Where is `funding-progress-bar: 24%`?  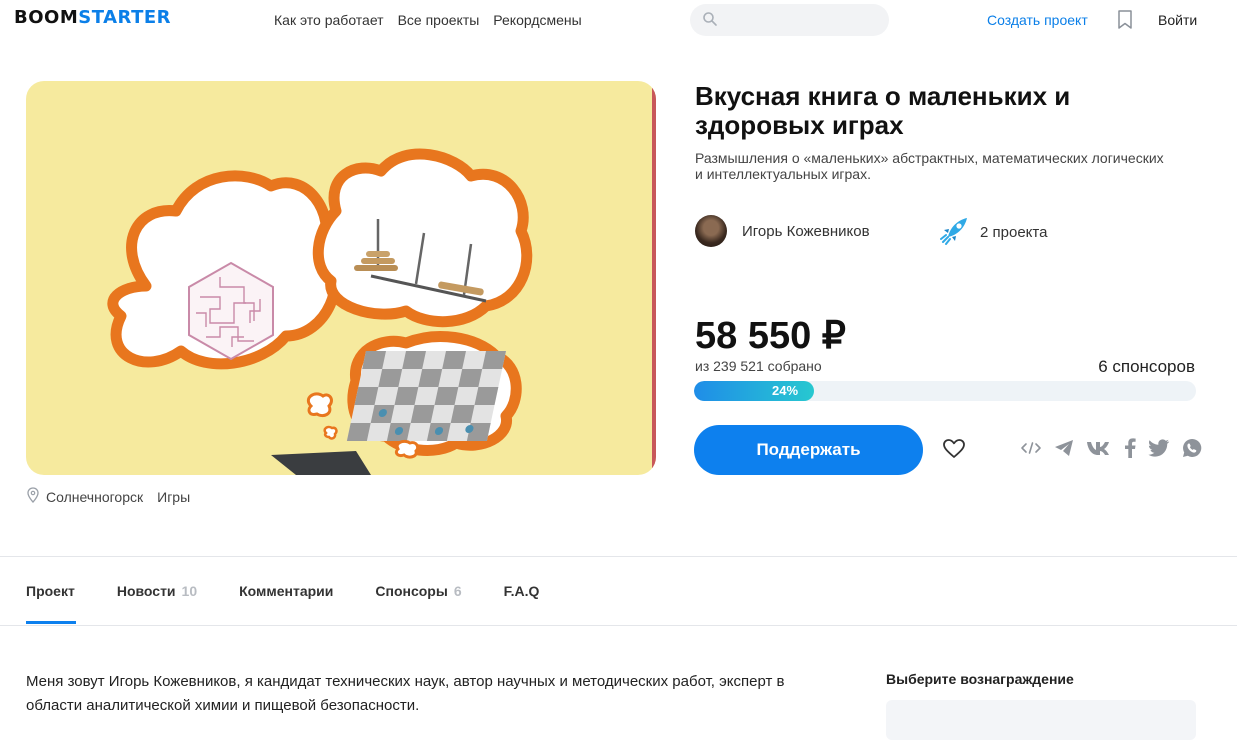
funding-progress-bar: 24% is located at coordinates (945, 391).